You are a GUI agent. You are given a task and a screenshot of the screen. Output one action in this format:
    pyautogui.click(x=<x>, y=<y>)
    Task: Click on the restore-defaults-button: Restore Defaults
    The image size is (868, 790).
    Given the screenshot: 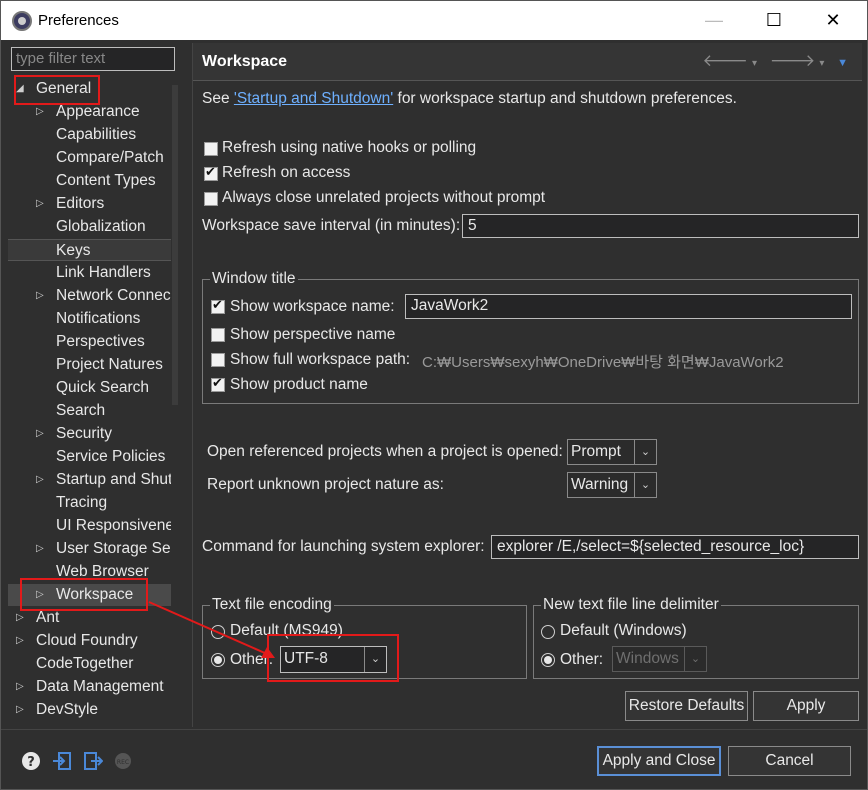 What is the action you would take?
    pyautogui.click(x=686, y=706)
    